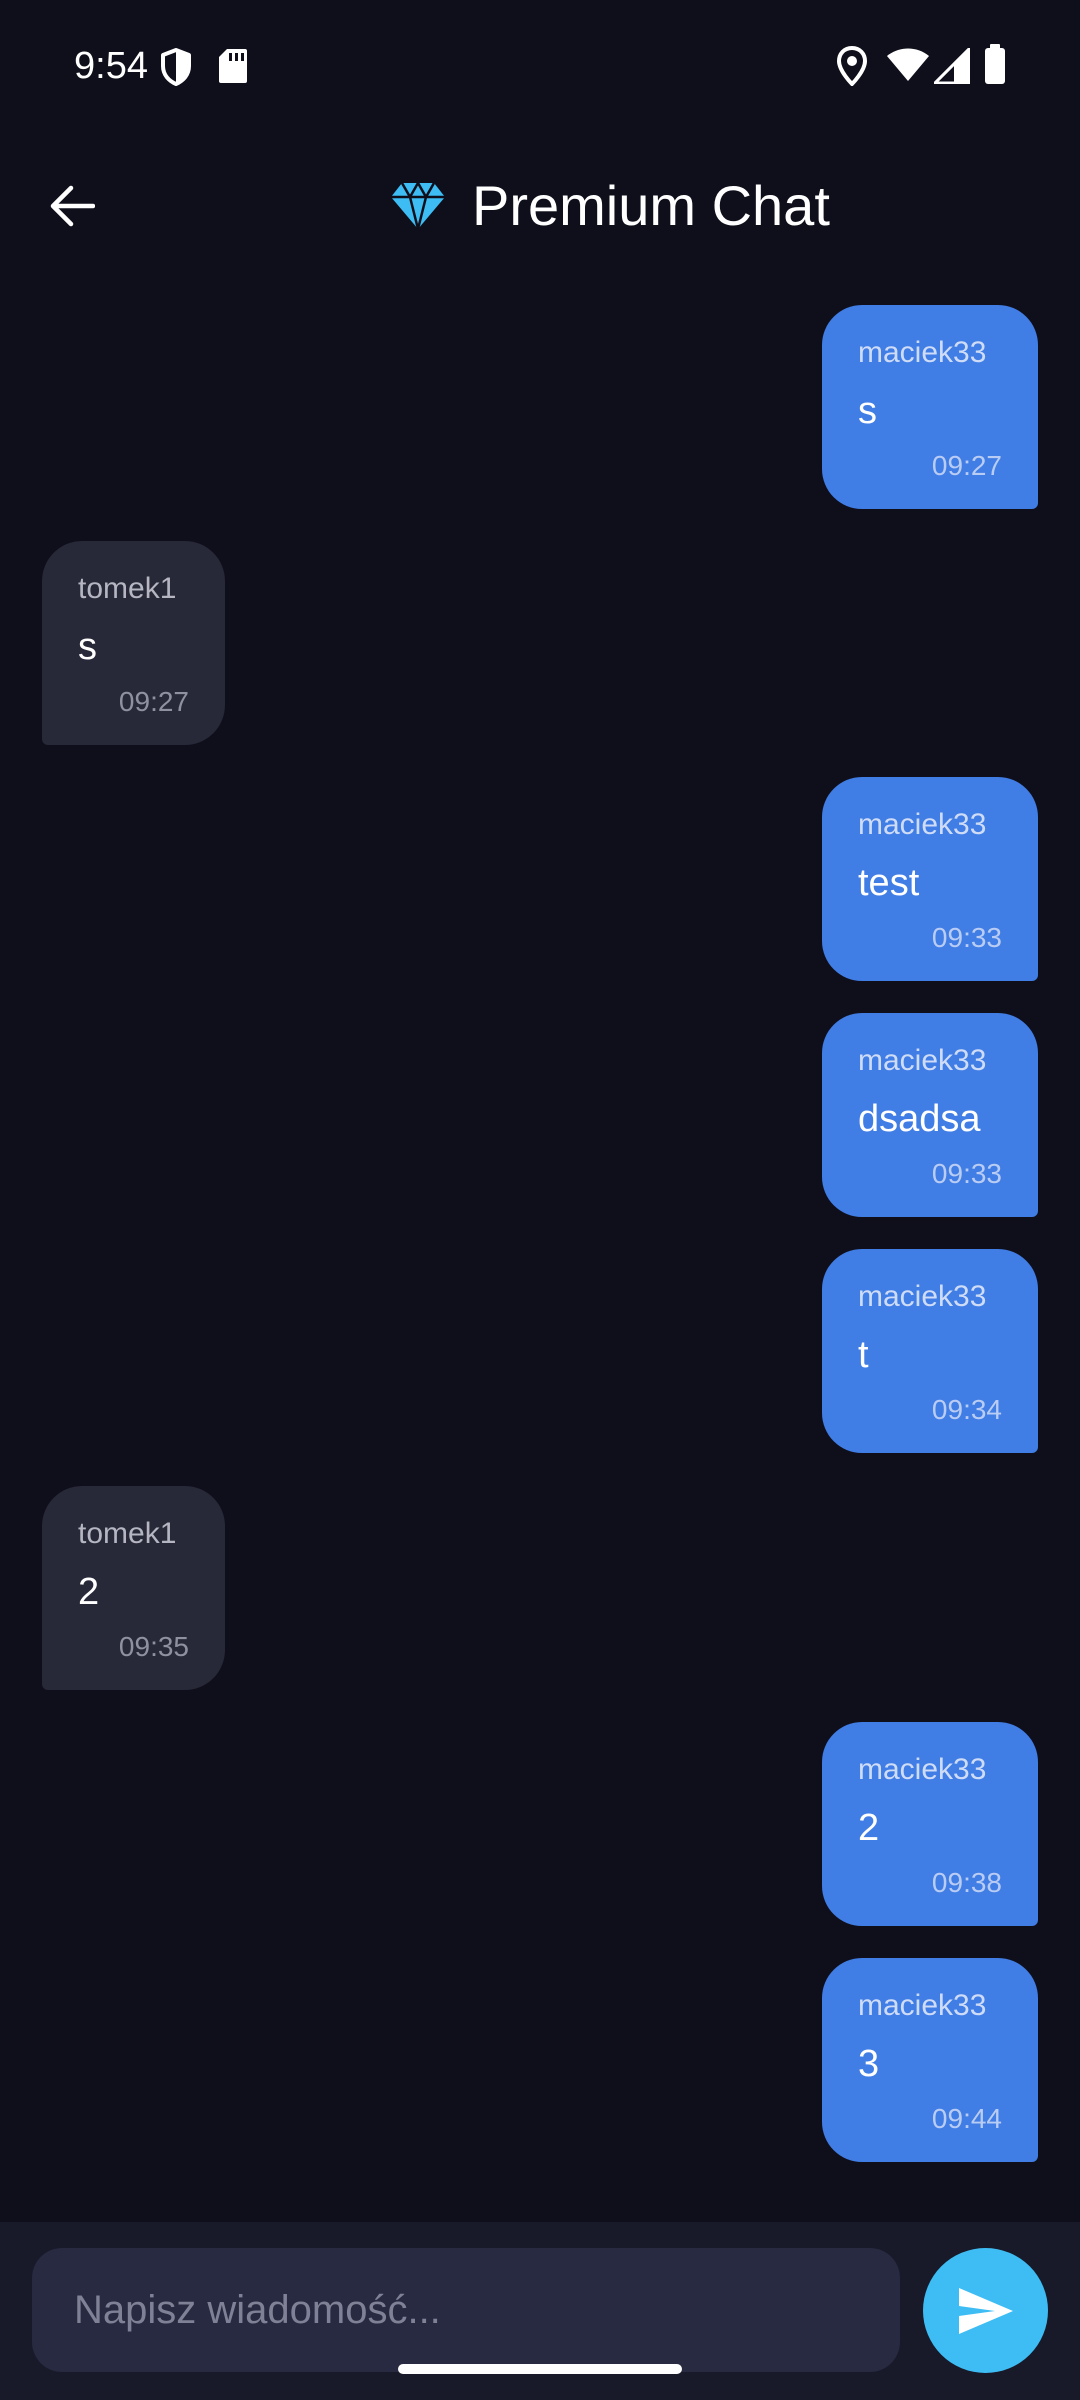 This screenshot has height=2400, width=1080. I want to click on message-time: 09:34, so click(966, 1409).